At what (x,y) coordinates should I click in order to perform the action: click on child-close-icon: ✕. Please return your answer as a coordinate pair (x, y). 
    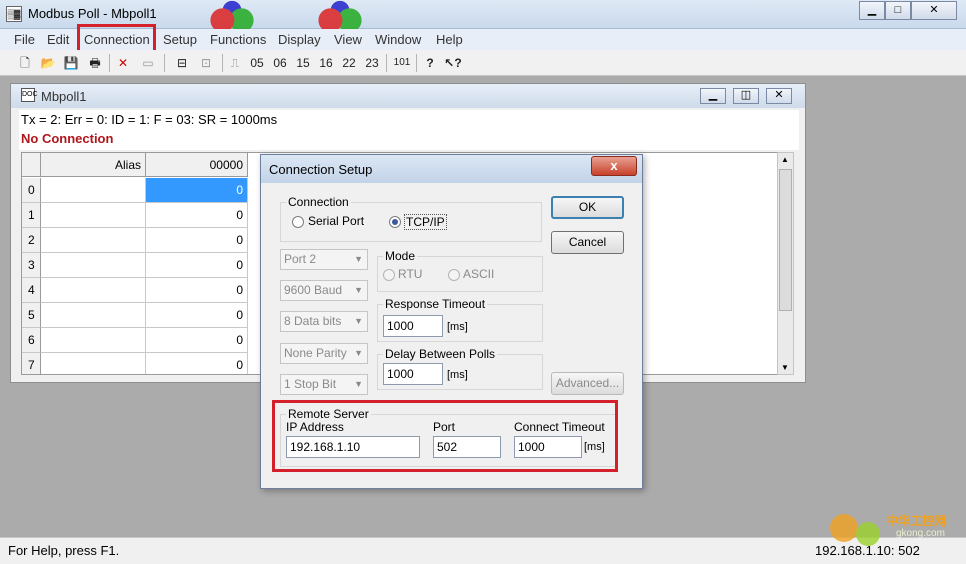
    Looking at the image, I should click on (779, 96).